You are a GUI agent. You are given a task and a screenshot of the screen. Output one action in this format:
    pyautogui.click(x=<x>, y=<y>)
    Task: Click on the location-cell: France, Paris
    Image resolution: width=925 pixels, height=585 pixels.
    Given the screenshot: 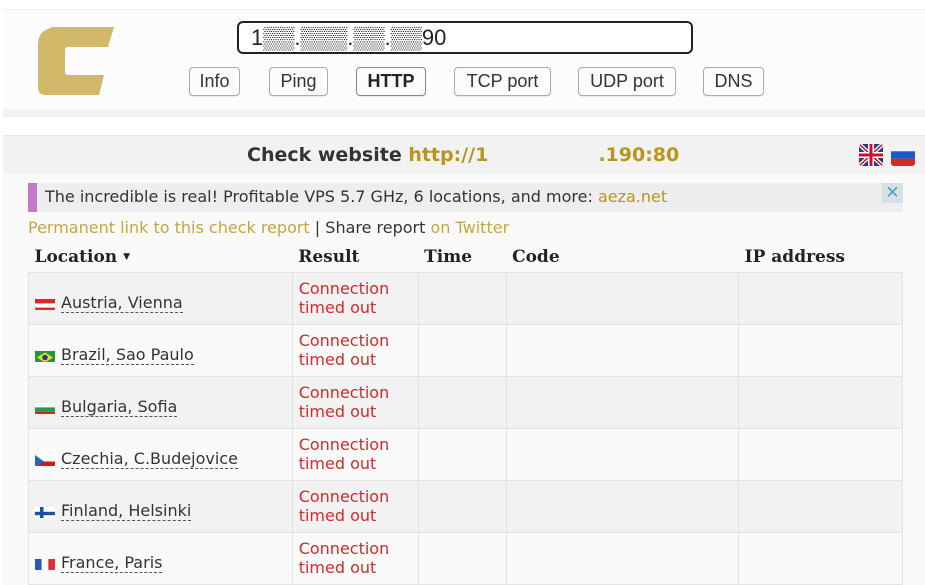 What is the action you would take?
    pyautogui.click(x=160, y=558)
    